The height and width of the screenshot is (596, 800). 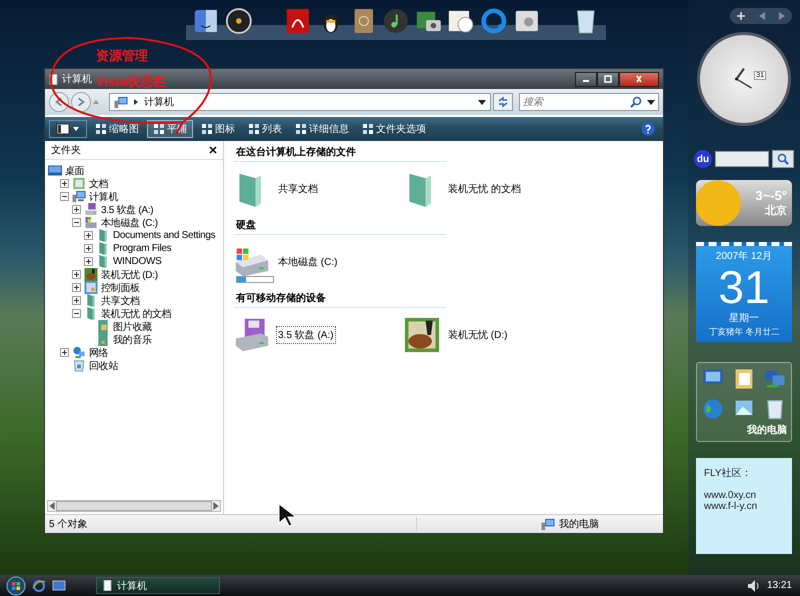 I want to click on chevron-icon, so click(x=136, y=102).